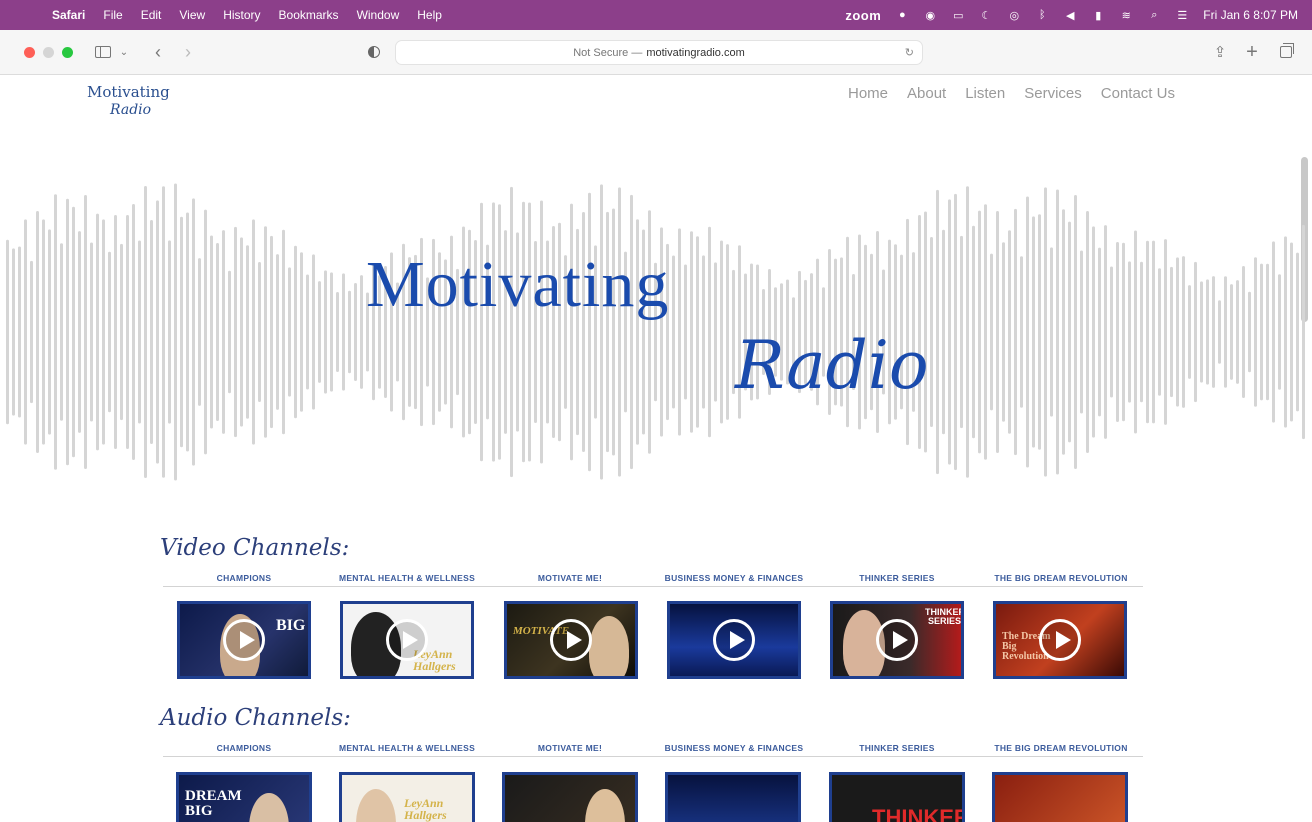 This screenshot has width=1312, height=822. I want to click on video-category-champions: CHAMPIONS, so click(244, 578).